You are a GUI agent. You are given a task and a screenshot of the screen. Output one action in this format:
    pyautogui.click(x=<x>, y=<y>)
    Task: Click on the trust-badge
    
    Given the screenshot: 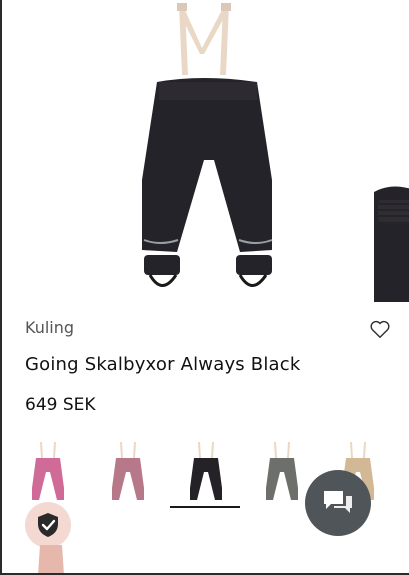 What is the action you would take?
    pyautogui.click(x=48, y=525)
    